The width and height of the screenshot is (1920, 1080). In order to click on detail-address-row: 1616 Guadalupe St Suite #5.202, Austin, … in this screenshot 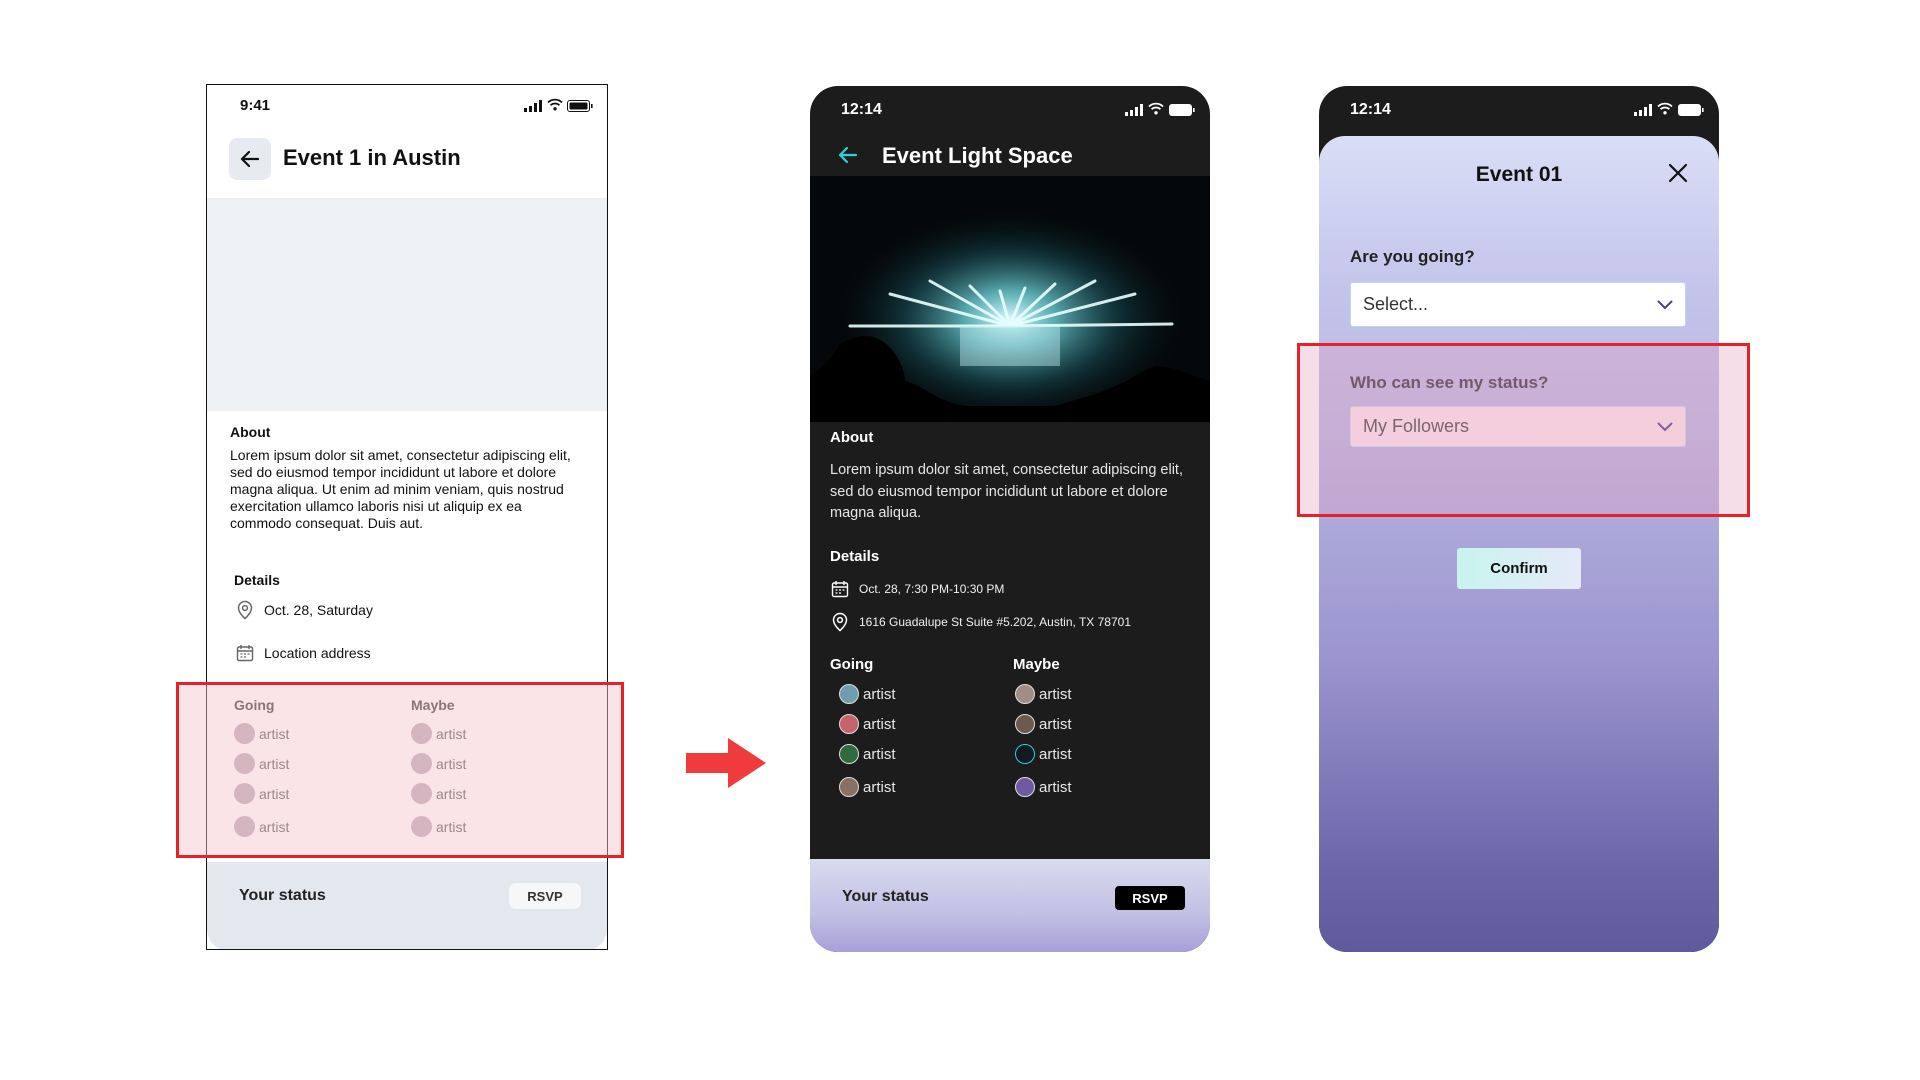, I will do `click(981, 622)`.